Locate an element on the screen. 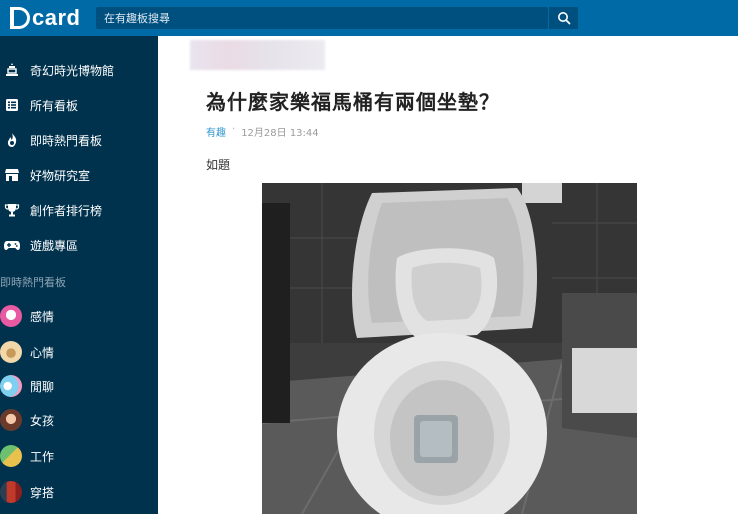 Image resolution: width=738 pixels, height=514 pixels. search-button is located at coordinates (563, 18).